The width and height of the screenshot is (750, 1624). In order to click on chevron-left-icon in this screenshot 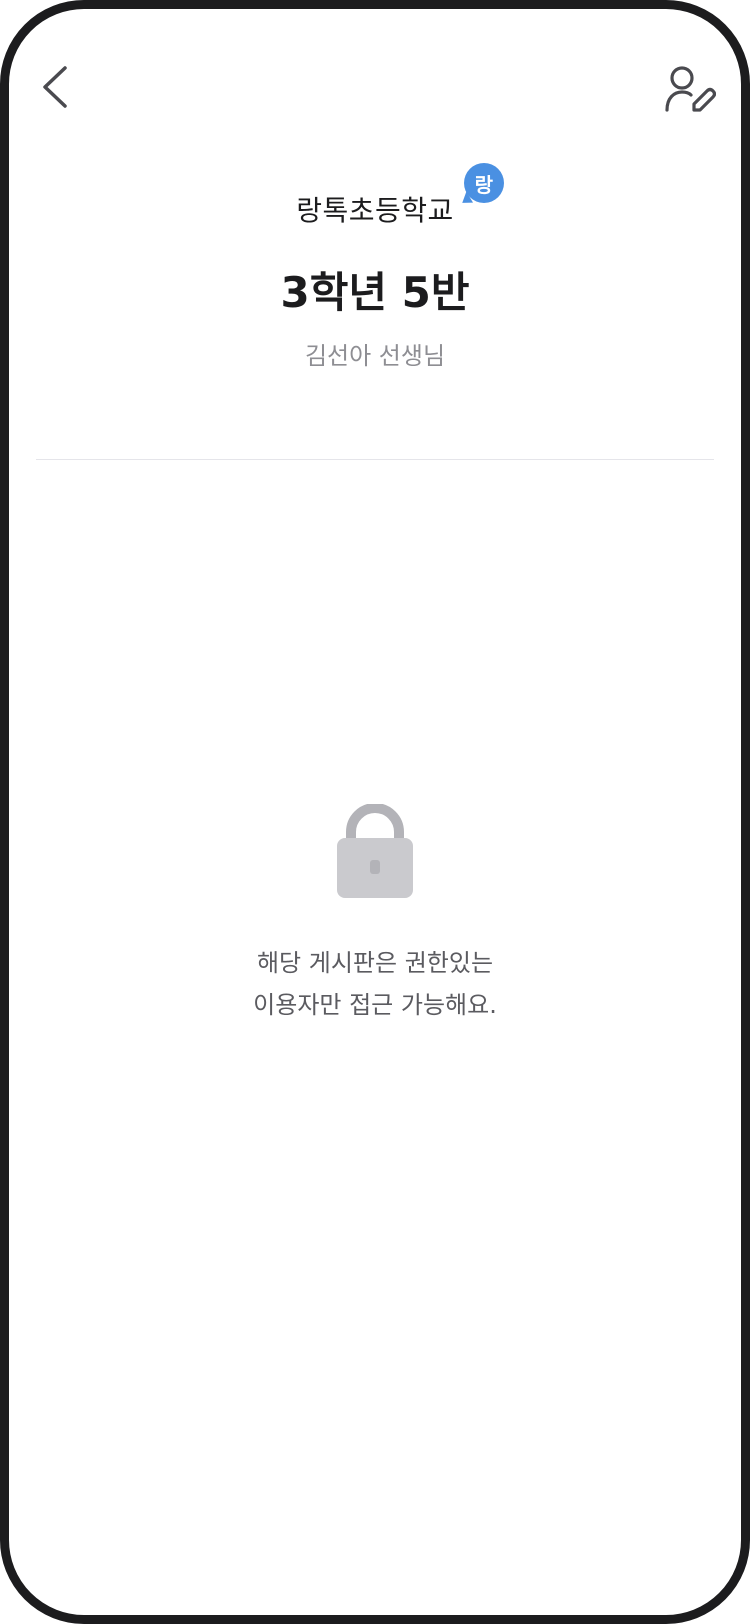, I will do `click(55, 87)`.